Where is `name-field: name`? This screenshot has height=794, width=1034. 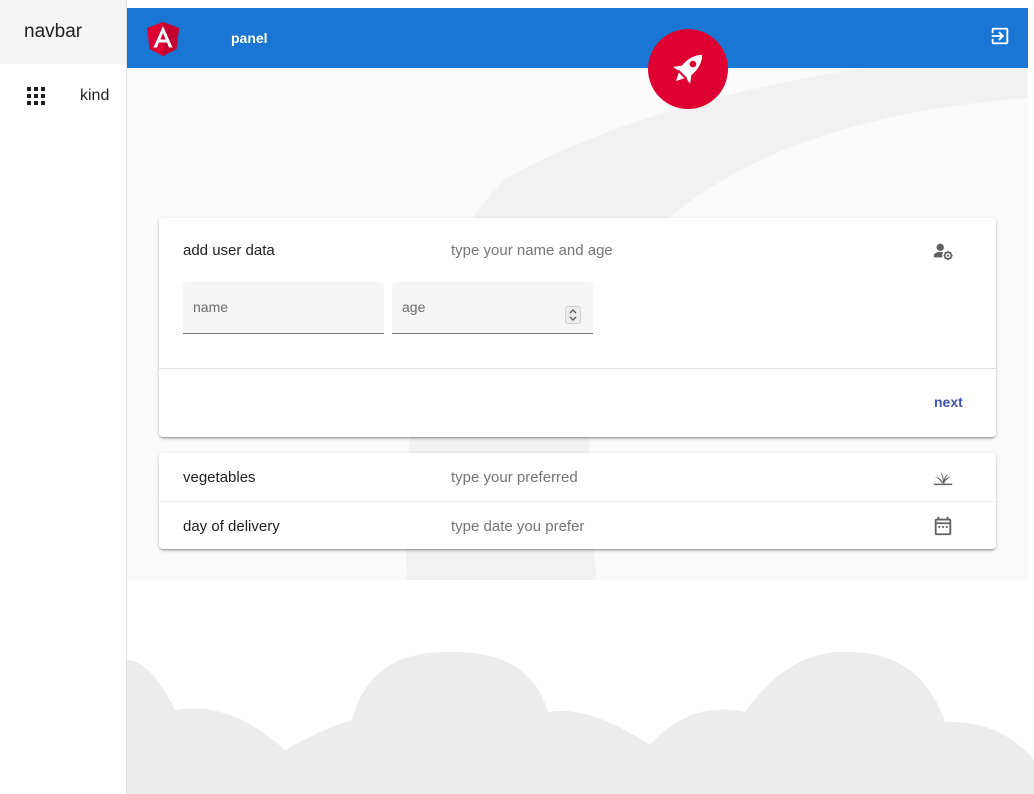
name-field: name is located at coordinates (283, 308).